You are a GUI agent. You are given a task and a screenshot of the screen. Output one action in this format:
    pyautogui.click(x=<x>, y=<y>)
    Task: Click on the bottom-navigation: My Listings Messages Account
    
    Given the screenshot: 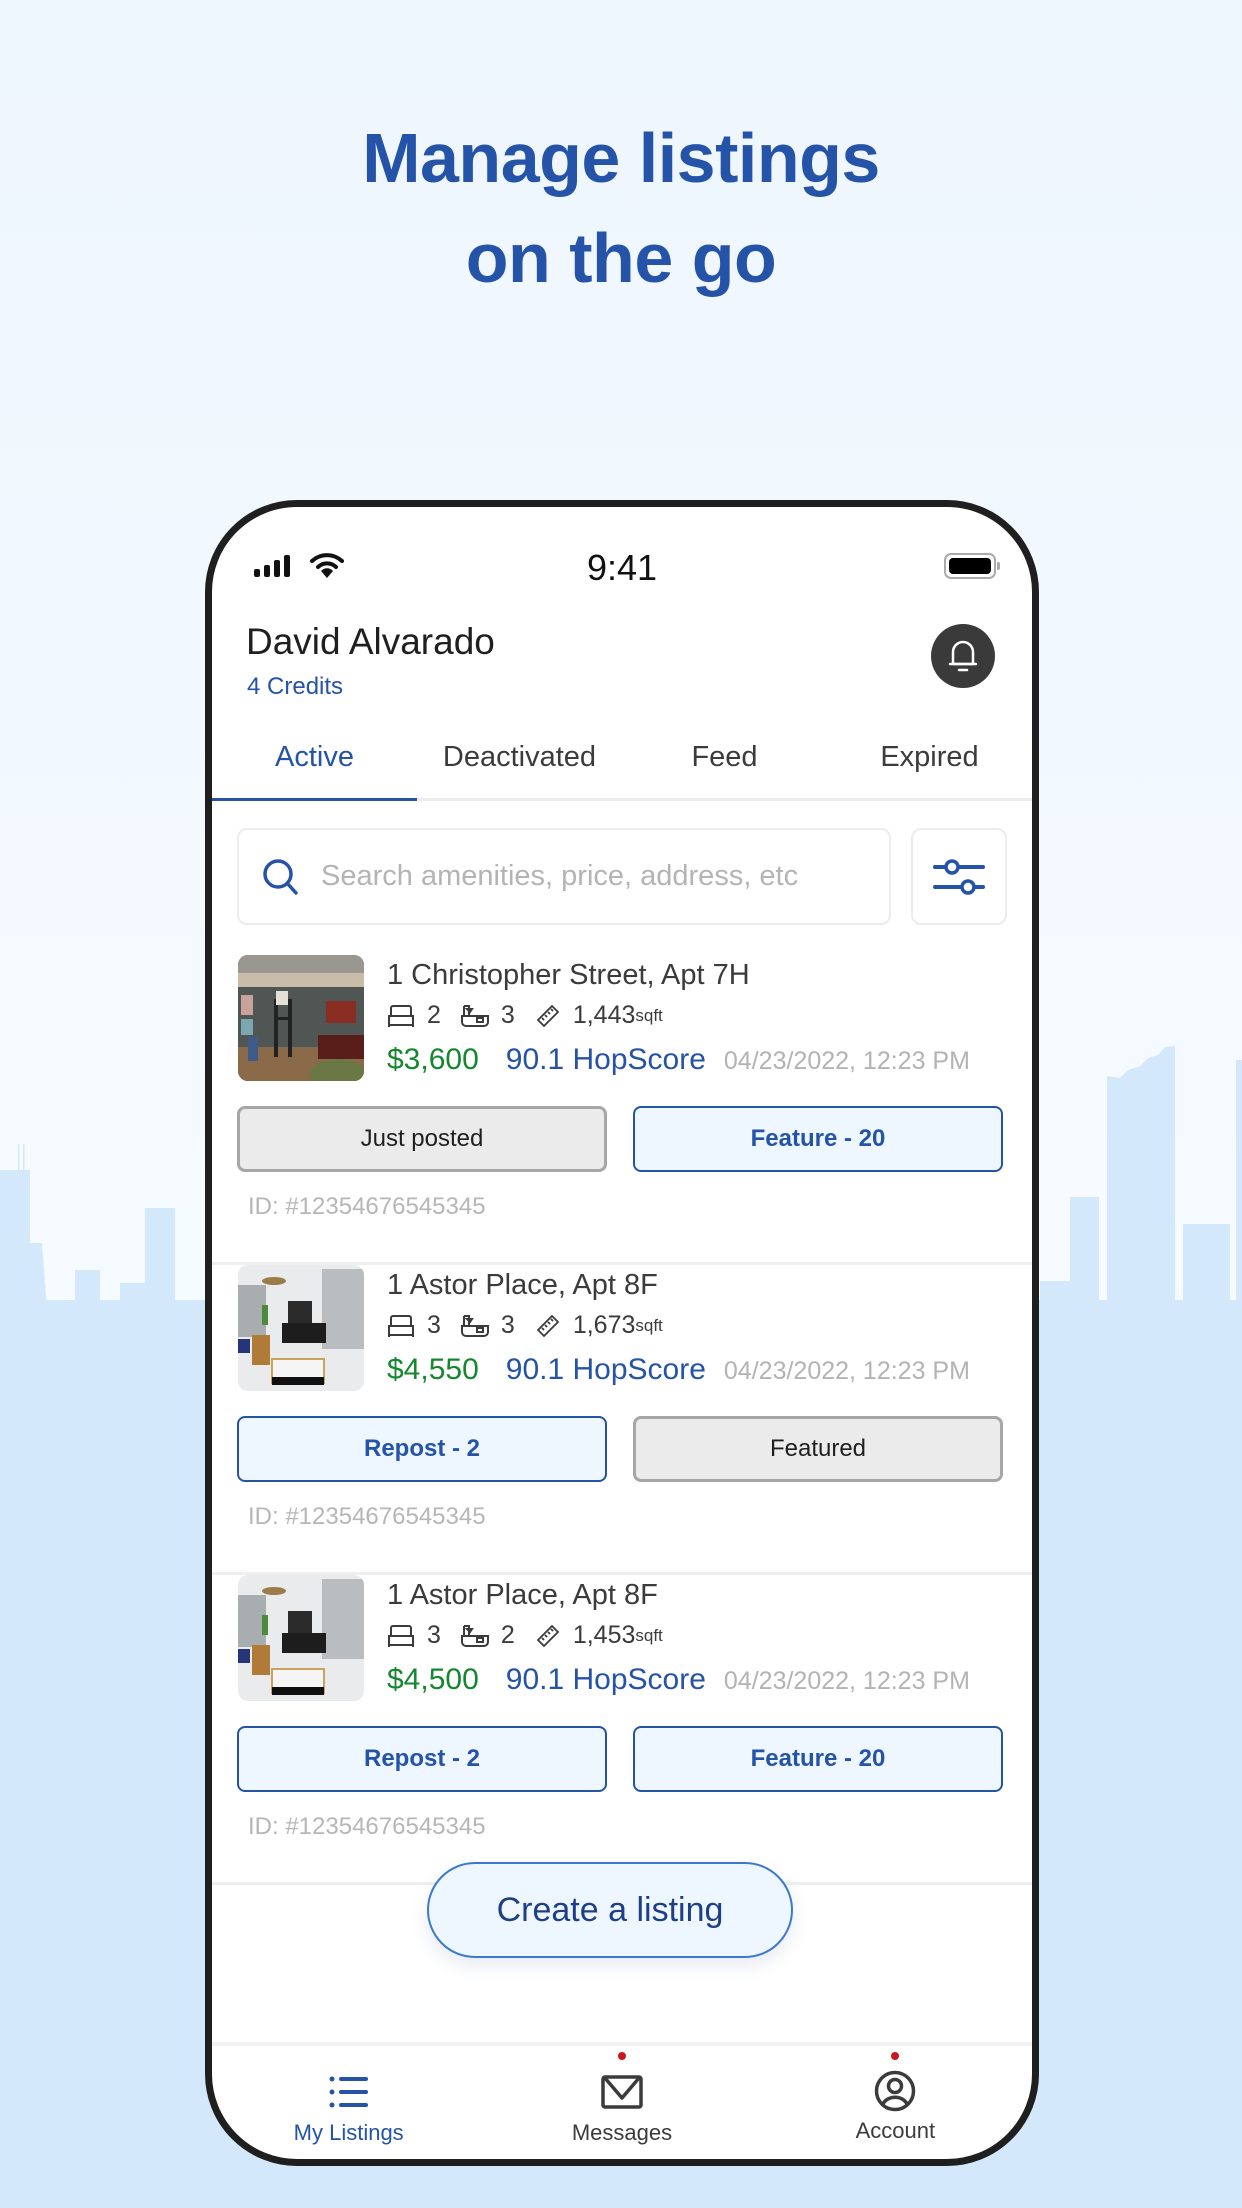 What is the action you would take?
    pyautogui.click(x=622, y=2100)
    